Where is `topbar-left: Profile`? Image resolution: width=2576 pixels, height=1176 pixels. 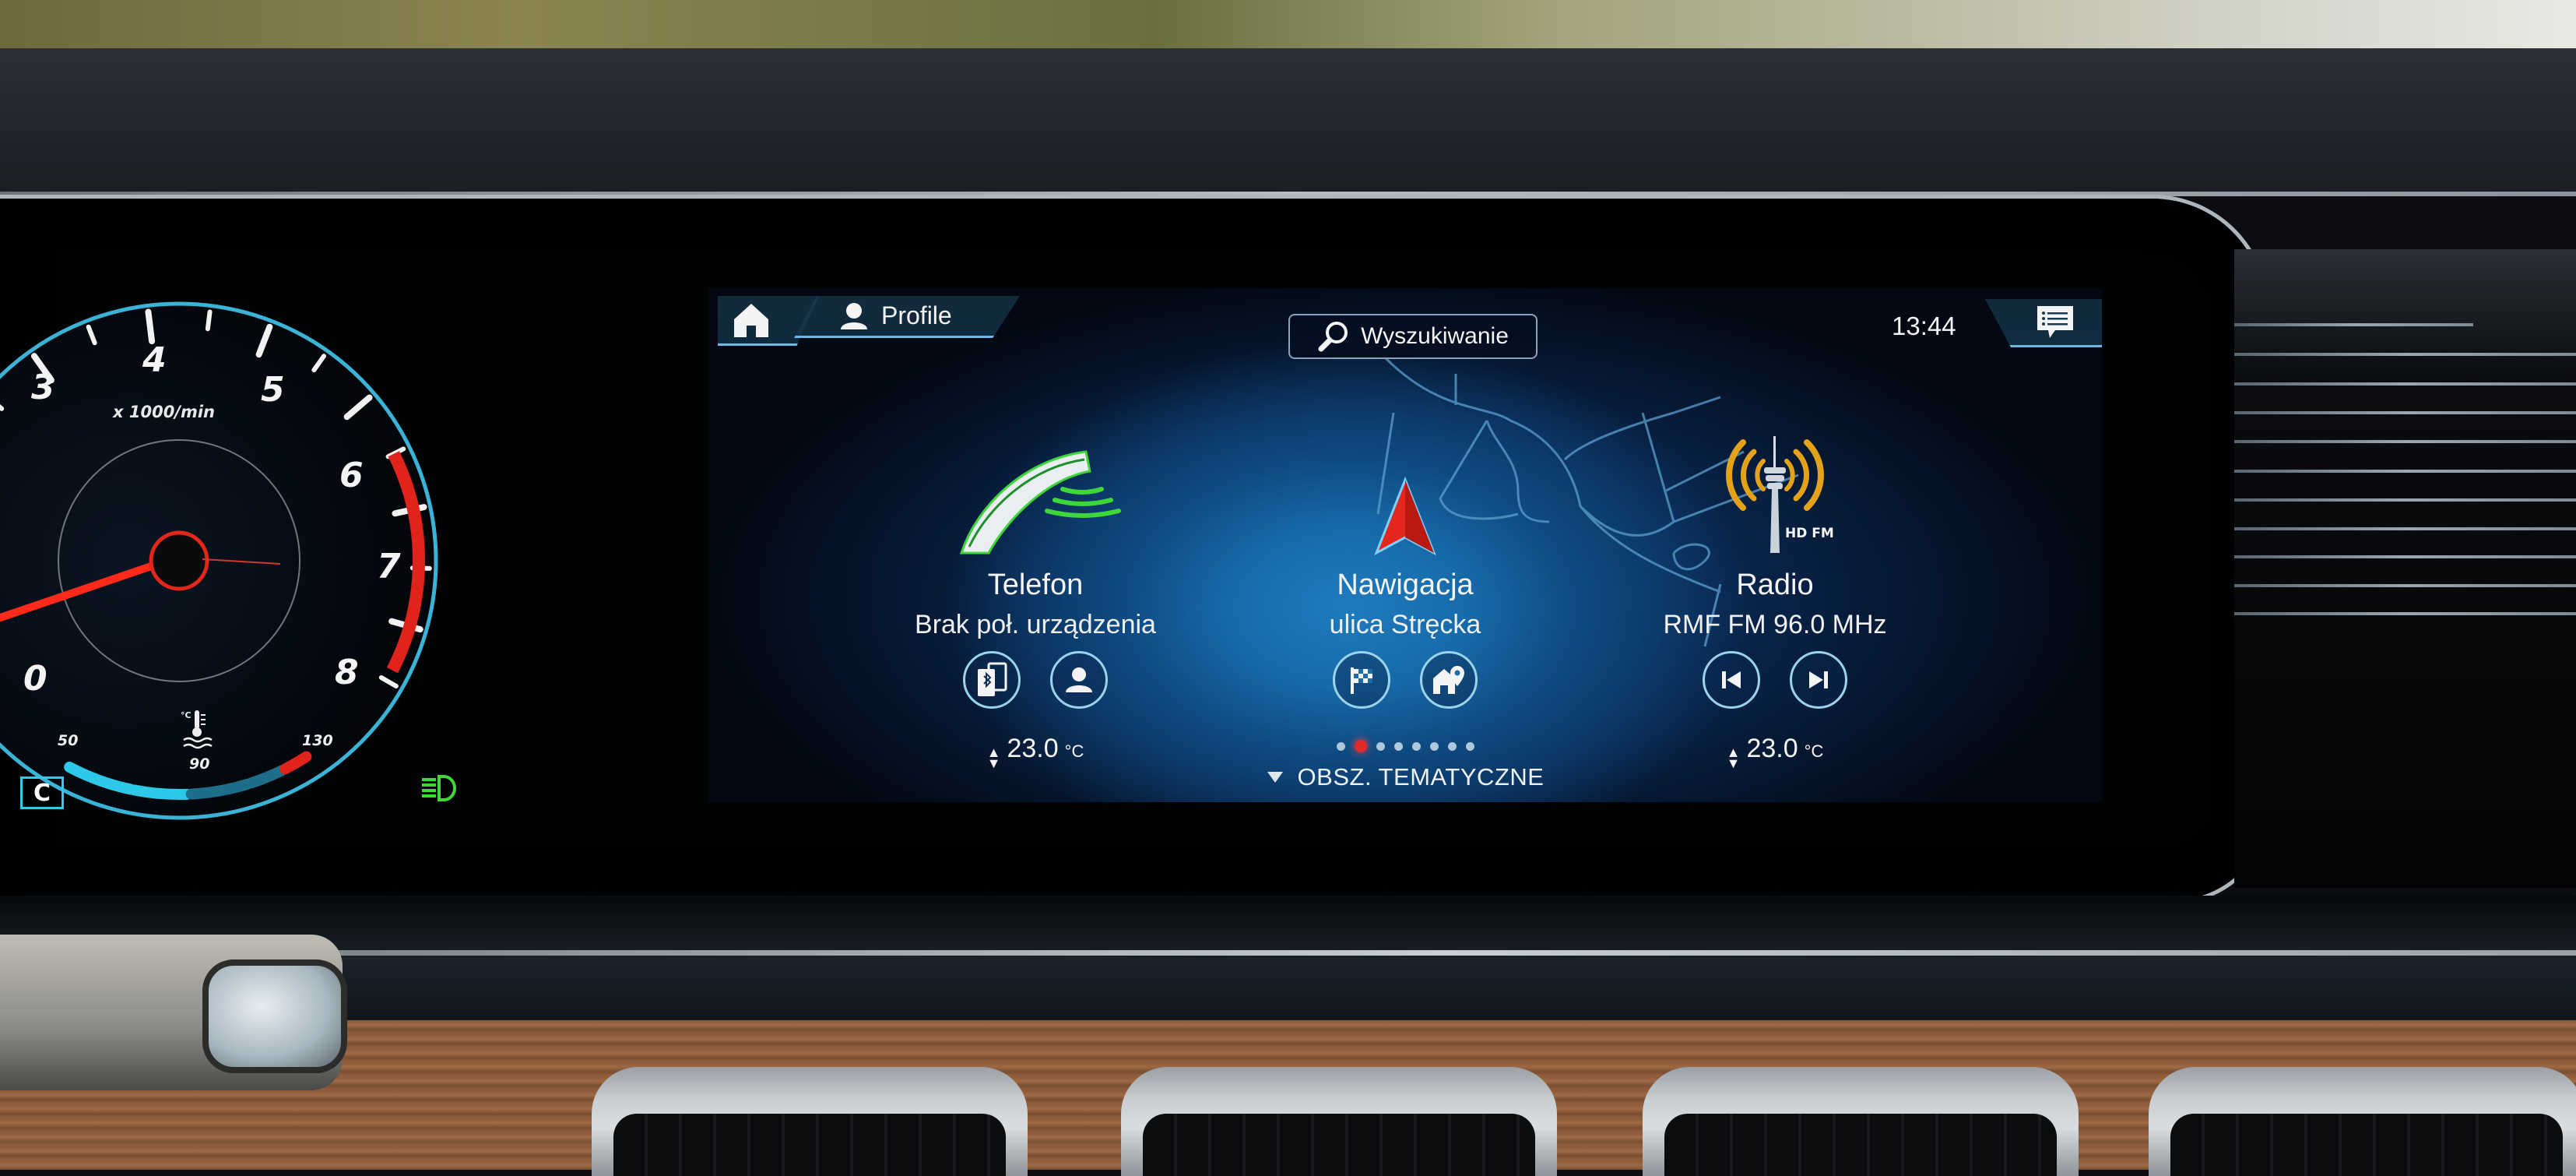 topbar-left: Profile is located at coordinates (864, 323).